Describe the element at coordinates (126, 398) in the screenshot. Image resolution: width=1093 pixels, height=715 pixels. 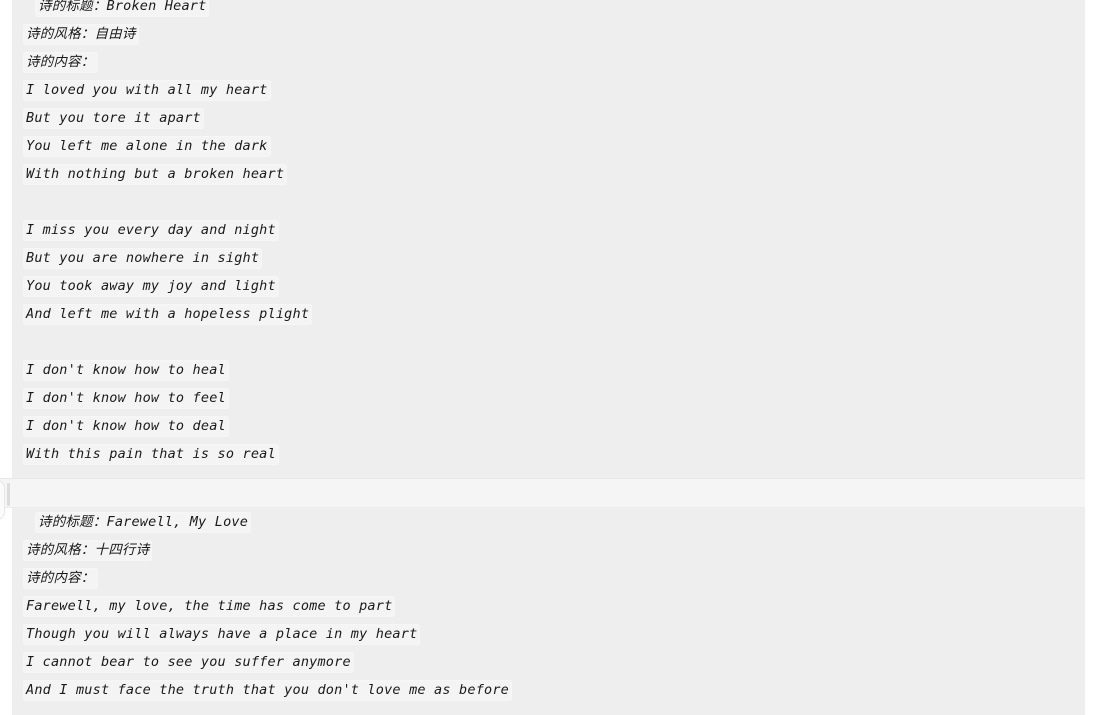
I see `poem-line-text: I don't know how to feel` at that location.